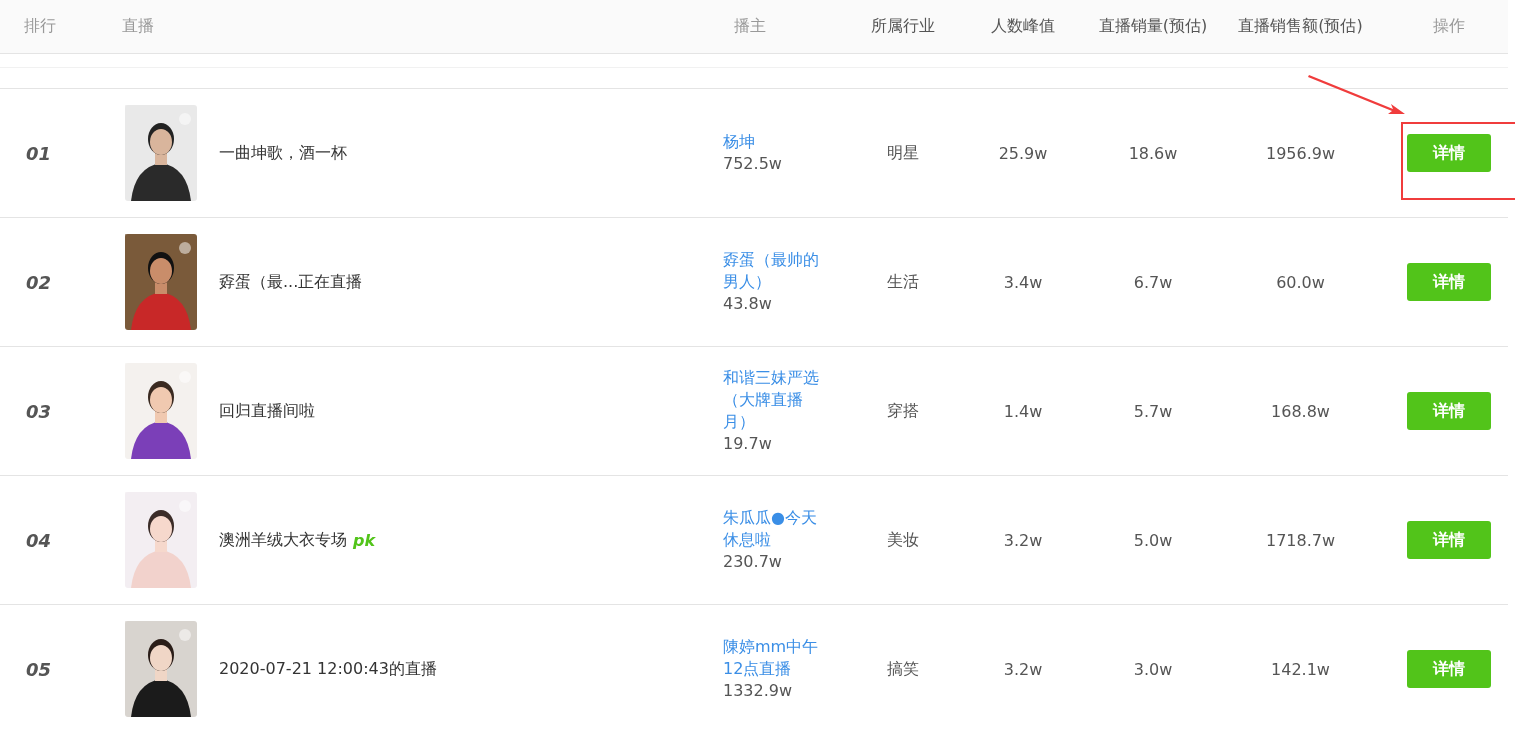 This screenshot has width=1515, height=733. What do you see at coordinates (1300, 282) in the screenshot?
I see `sales-amount: 60.0w` at bounding box center [1300, 282].